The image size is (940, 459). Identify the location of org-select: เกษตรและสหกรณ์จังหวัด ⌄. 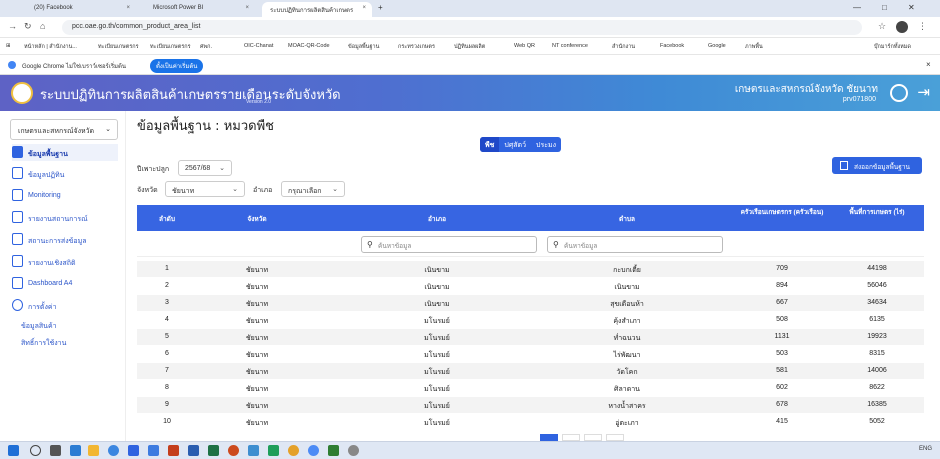
(64, 129).